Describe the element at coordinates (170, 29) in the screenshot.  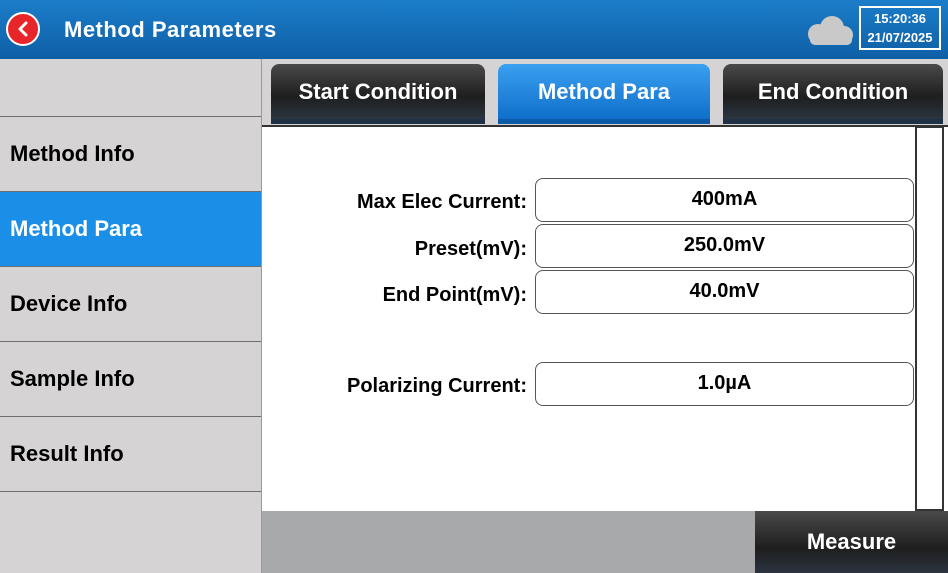
I see `page-title: Method Parameters` at that location.